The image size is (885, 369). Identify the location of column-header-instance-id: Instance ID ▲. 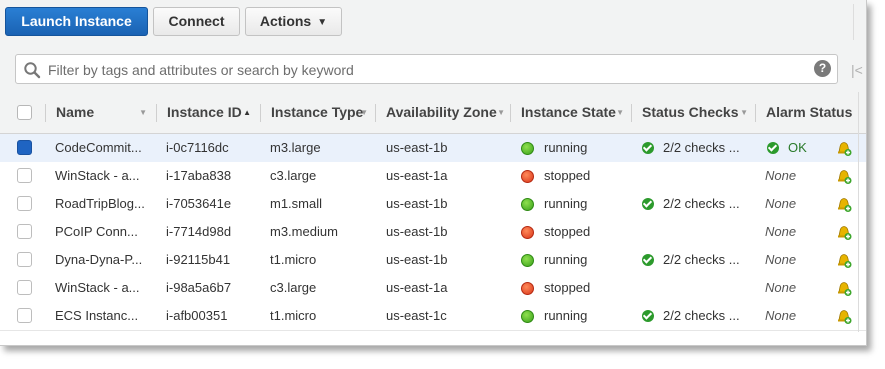
(209, 112).